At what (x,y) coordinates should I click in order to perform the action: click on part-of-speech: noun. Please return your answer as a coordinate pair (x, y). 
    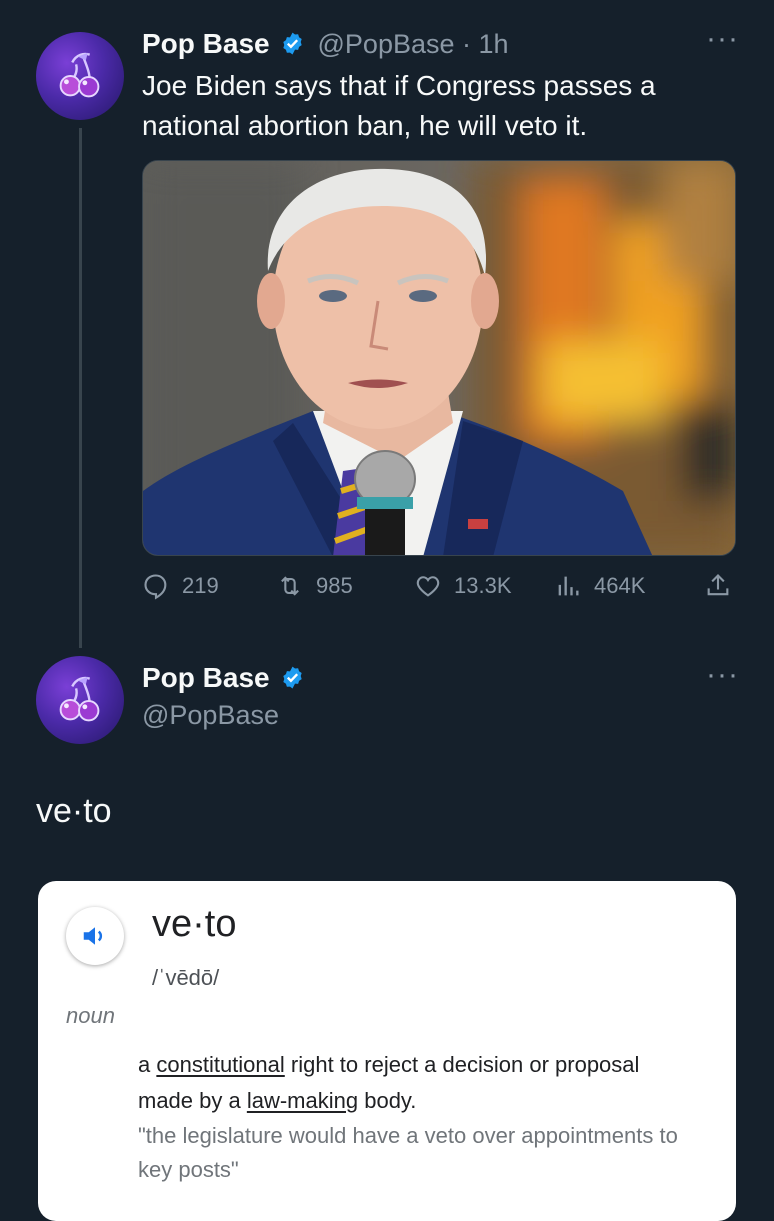
    Looking at the image, I should click on (90, 1015).